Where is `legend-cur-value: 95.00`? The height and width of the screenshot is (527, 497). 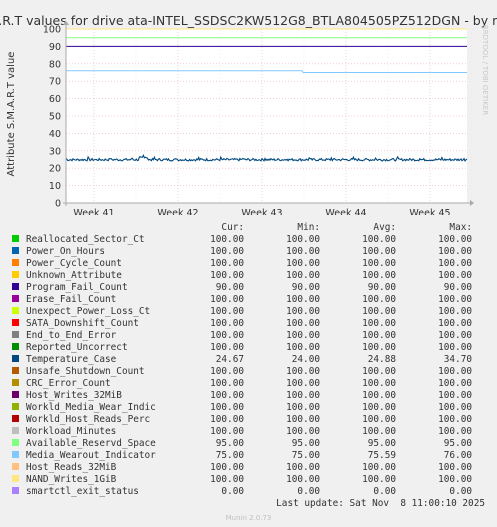
legend-cur-value: 95.00 is located at coordinates (229, 443).